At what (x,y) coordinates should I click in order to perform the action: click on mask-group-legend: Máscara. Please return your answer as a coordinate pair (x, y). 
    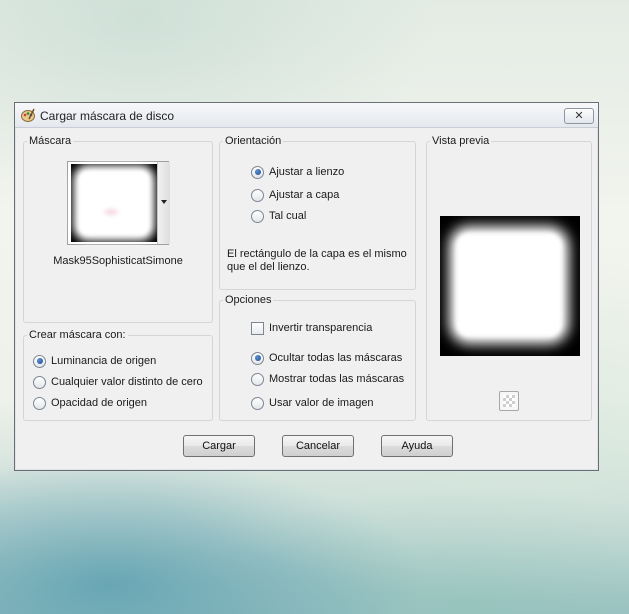
    Looking at the image, I should click on (50, 141).